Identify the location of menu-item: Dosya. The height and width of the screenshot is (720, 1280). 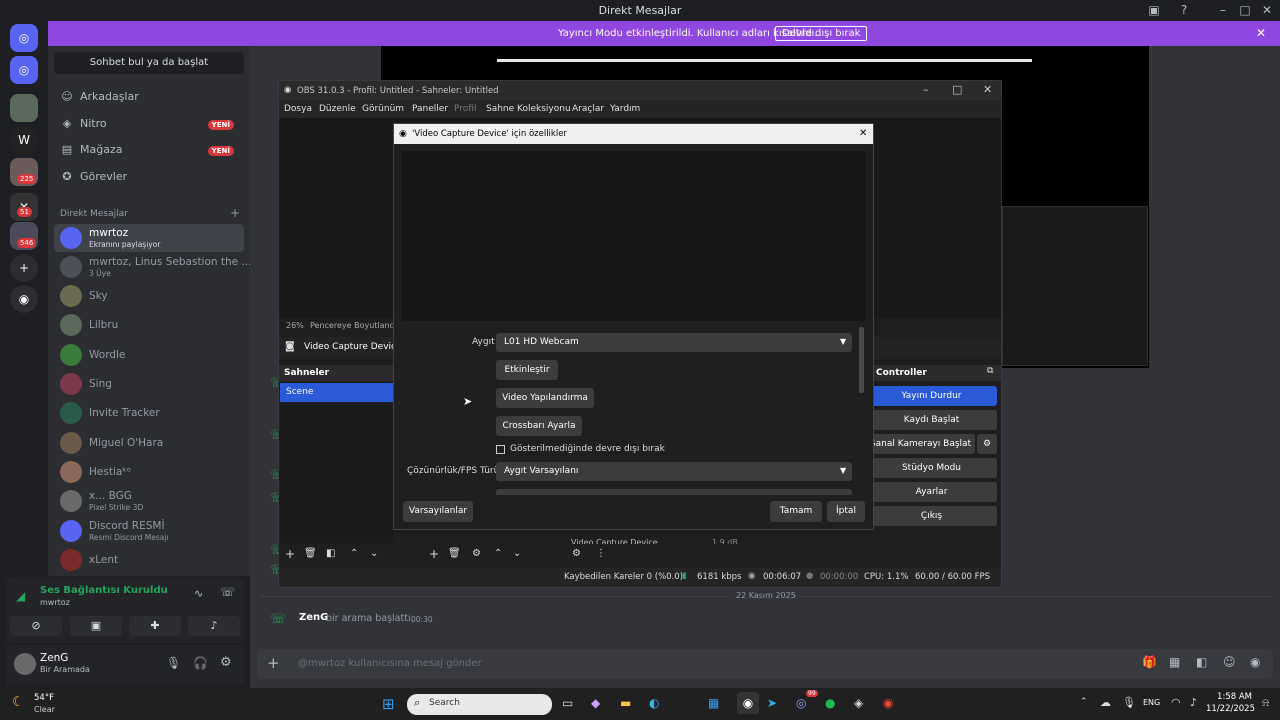
(298, 109).